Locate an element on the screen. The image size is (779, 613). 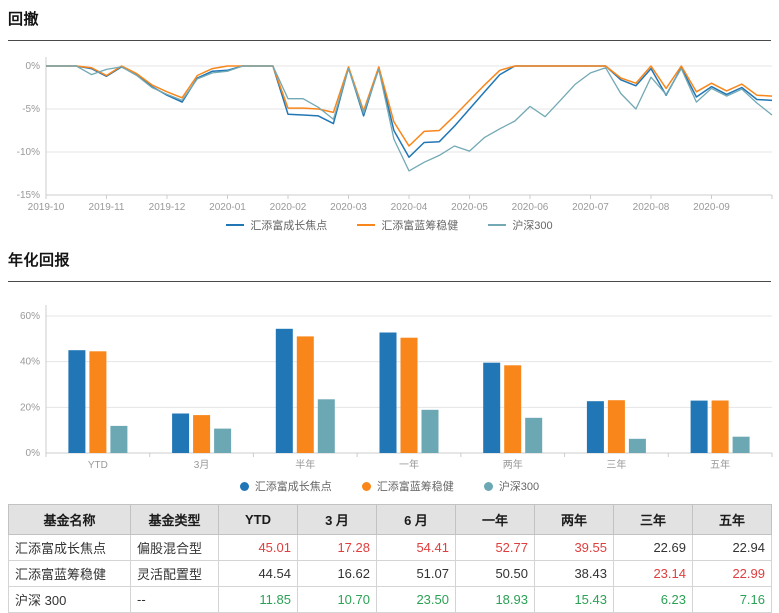
axis-tick-label: 2020-08 is located at coordinates (651, 206).